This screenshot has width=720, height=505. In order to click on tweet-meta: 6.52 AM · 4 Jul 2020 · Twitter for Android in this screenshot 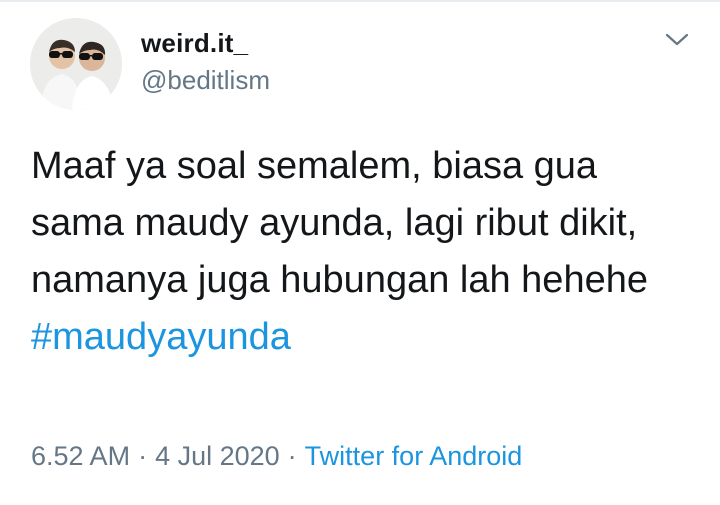, I will do `click(276, 456)`.